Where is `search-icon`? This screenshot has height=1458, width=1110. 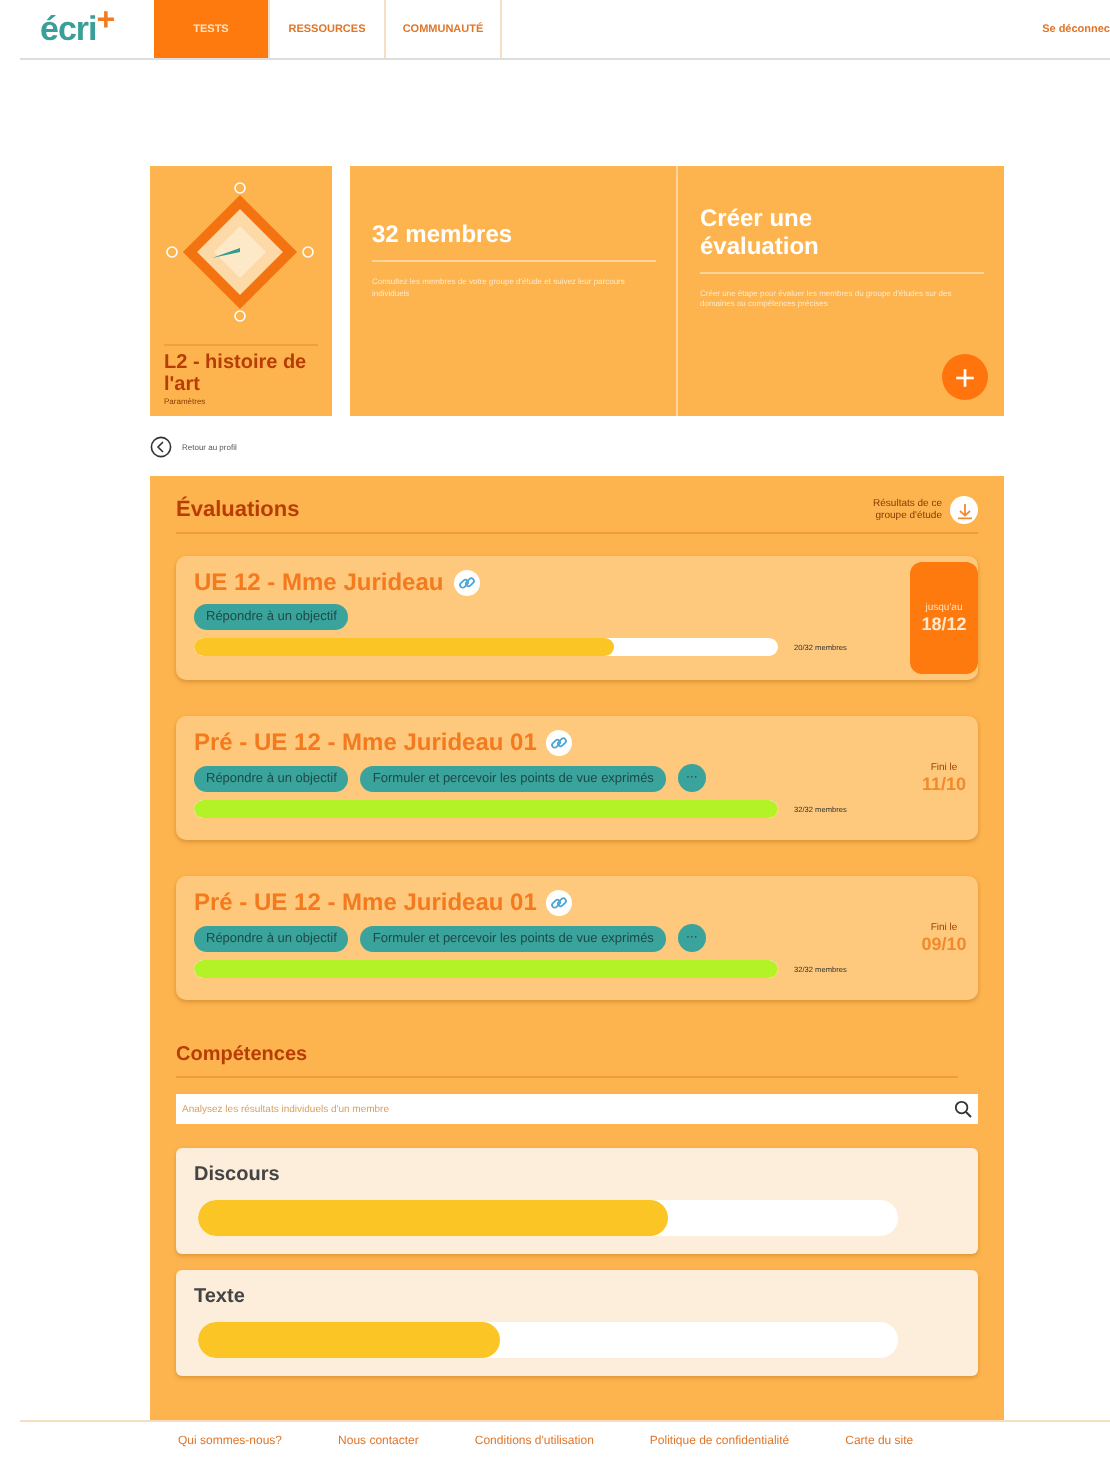
search-icon is located at coordinates (963, 1109).